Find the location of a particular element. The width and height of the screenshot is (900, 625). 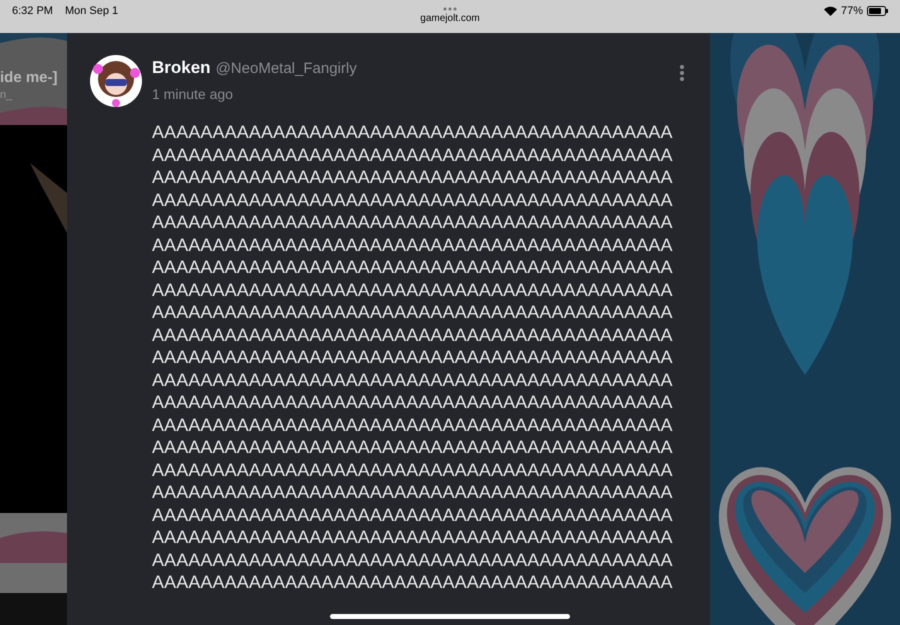

post-time: 1 minute ago is located at coordinates (193, 94).